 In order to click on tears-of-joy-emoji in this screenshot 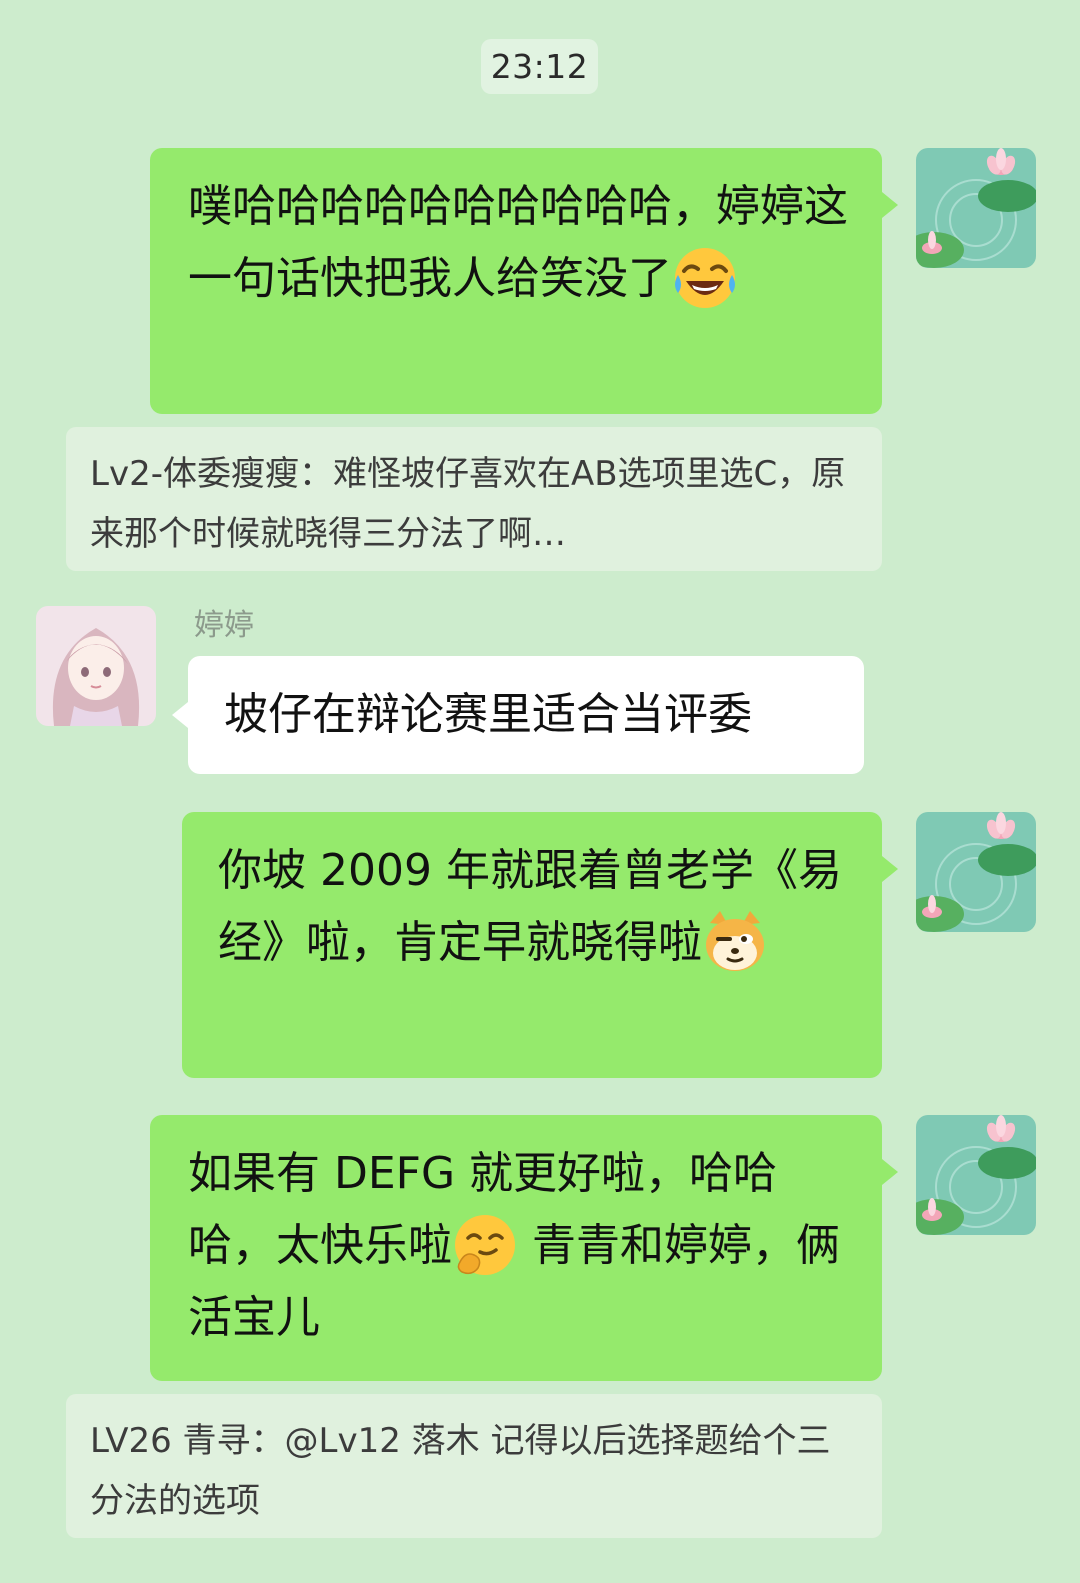, I will do `click(705, 278)`.